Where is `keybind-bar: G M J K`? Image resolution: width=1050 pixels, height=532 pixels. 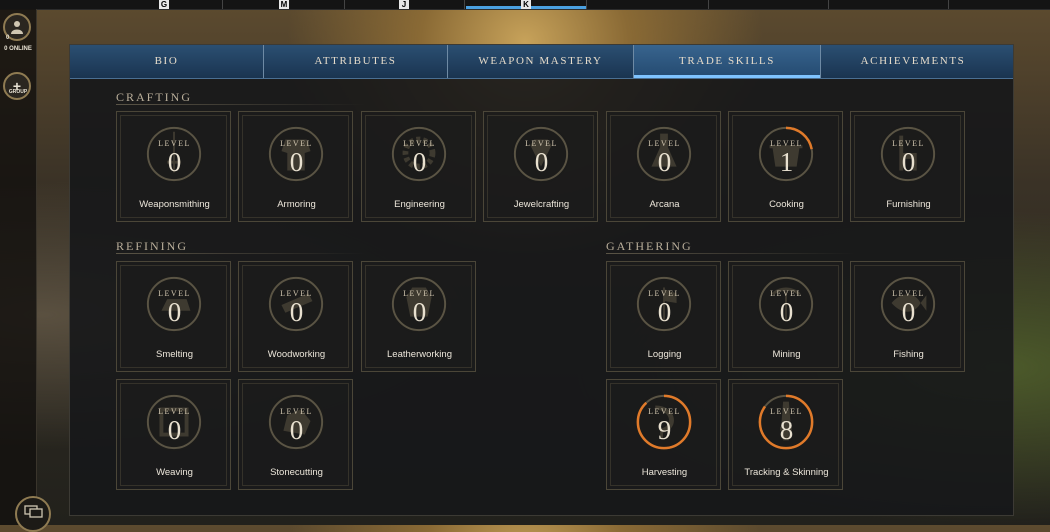 keybind-bar: G M J K is located at coordinates (525, 5).